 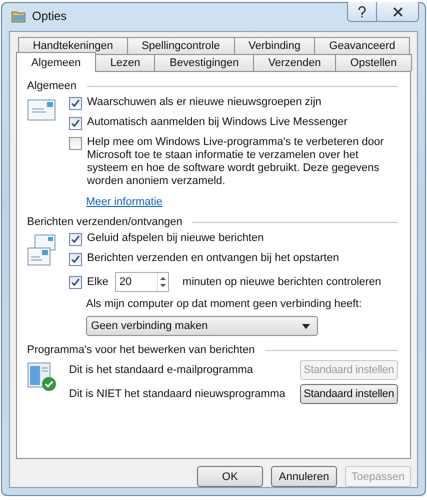 I want to click on dialog-button: Annuleren, so click(x=304, y=476).